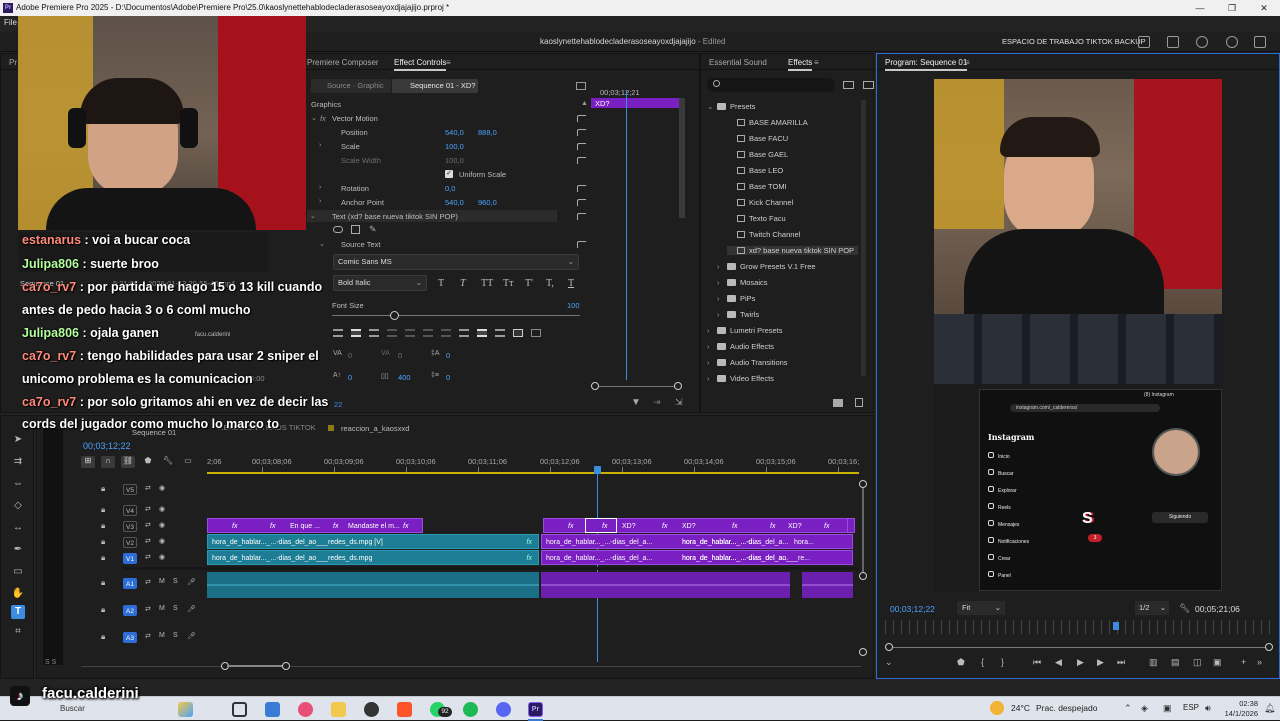  I want to click on ripple-edit-icon: ⇔, so click(18, 484).